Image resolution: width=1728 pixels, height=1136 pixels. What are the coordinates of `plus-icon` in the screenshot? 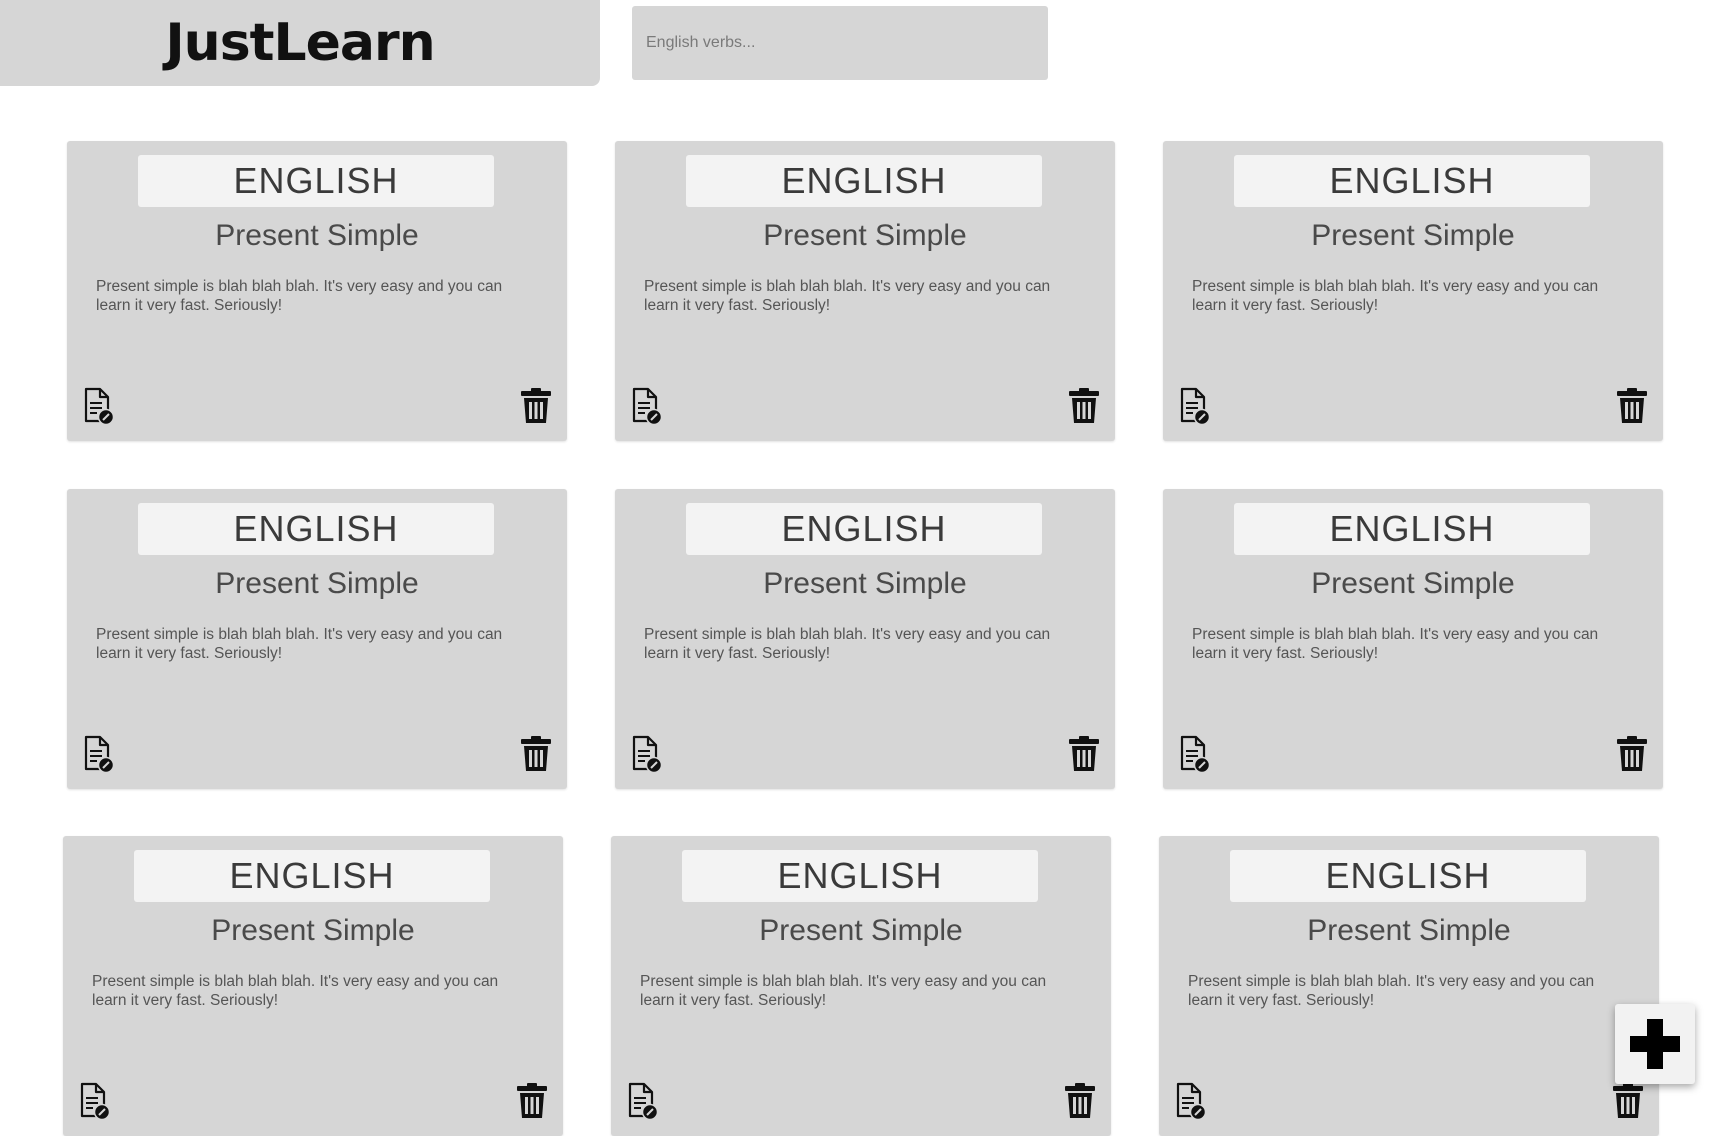 It's located at (1655, 1044).